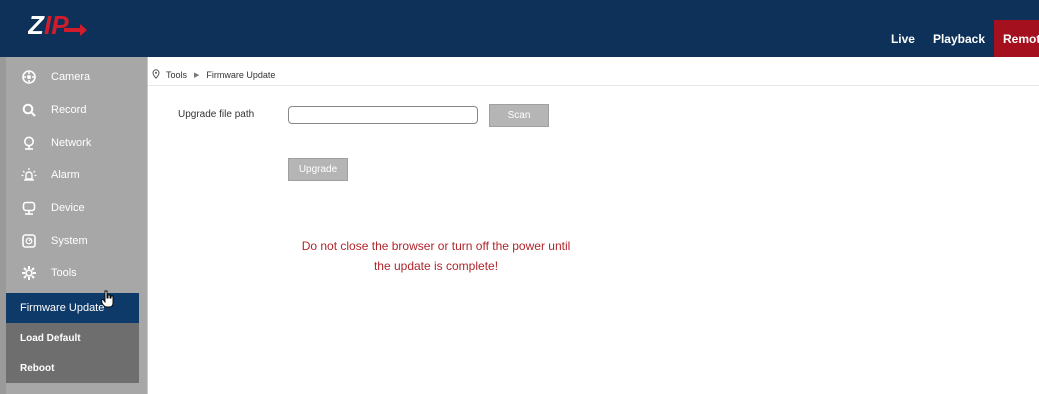  Describe the element at coordinates (68, 208) in the screenshot. I see `sidebar-item-label: Device` at that location.